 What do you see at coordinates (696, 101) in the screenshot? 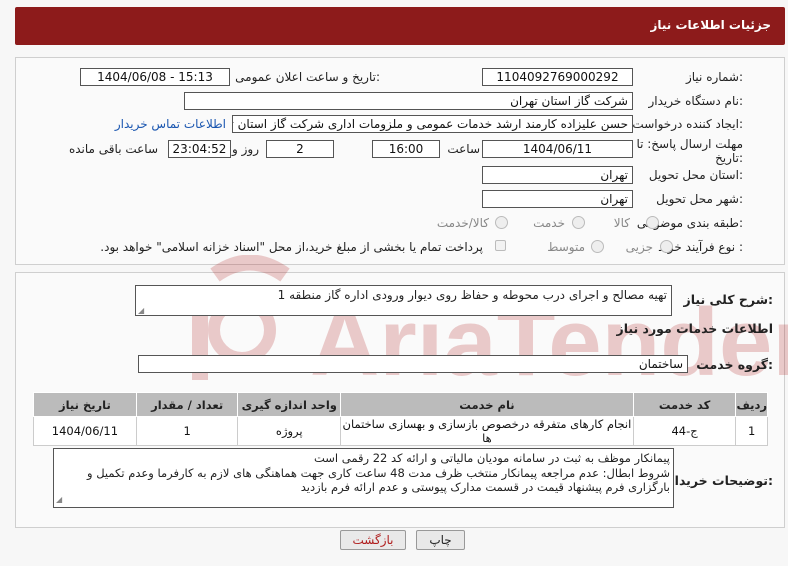
I see `buyer-org-label: نام دستگاه خریدار:` at bounding box center [696, 101].